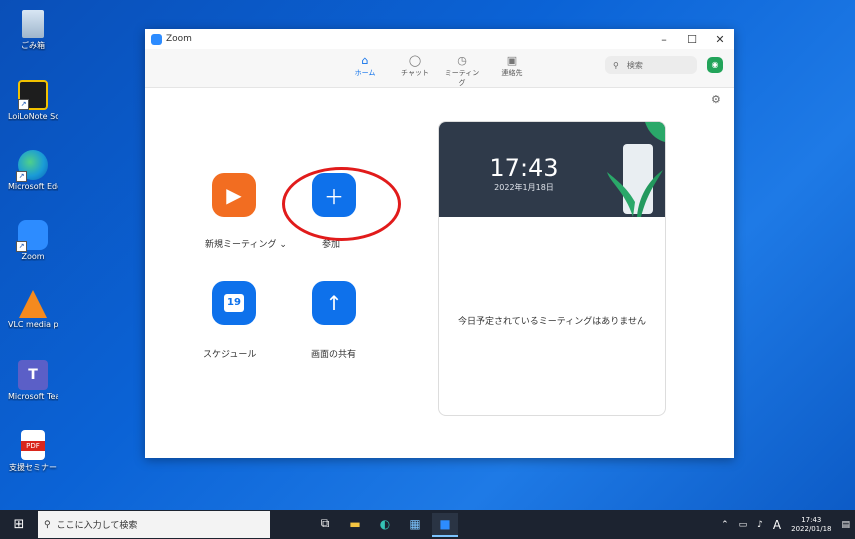  Describe the element at coordinates (512, 60) in the screenshot. I see `contacts-icon: ▣` at that location.